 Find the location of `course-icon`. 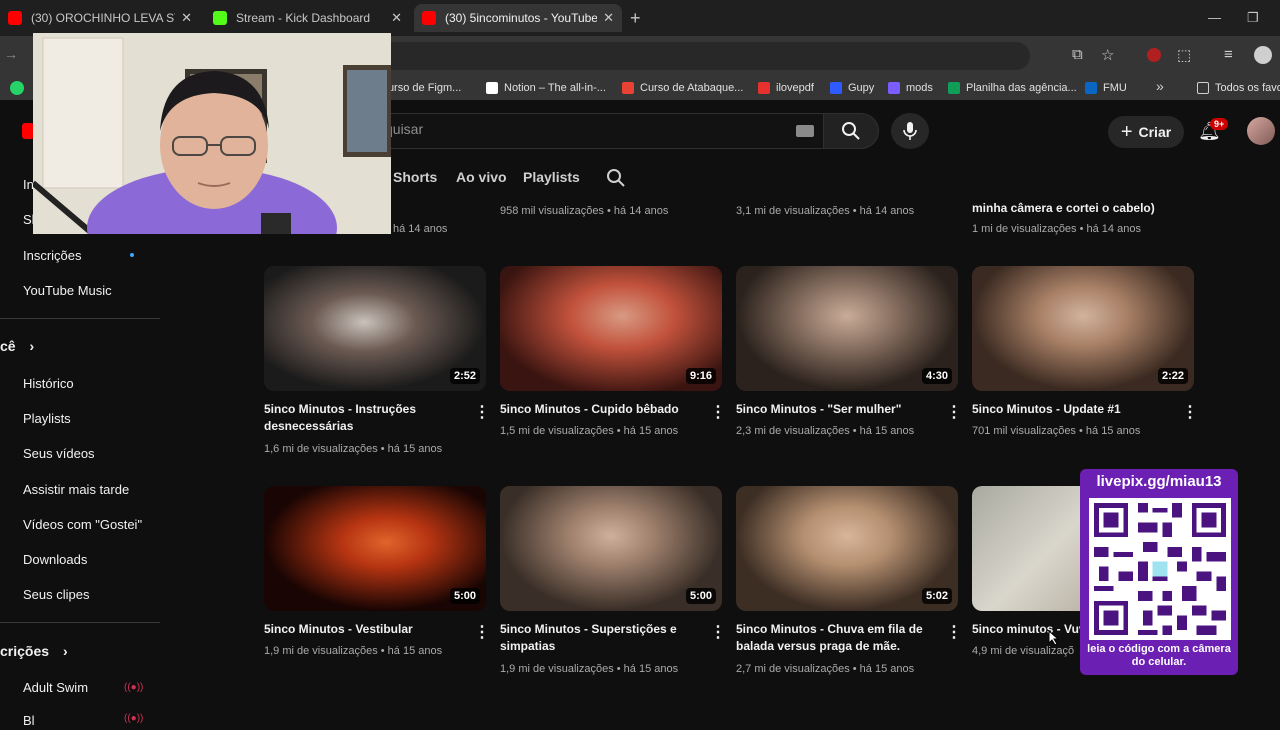

course-icon is located at coordinates (628, 88).